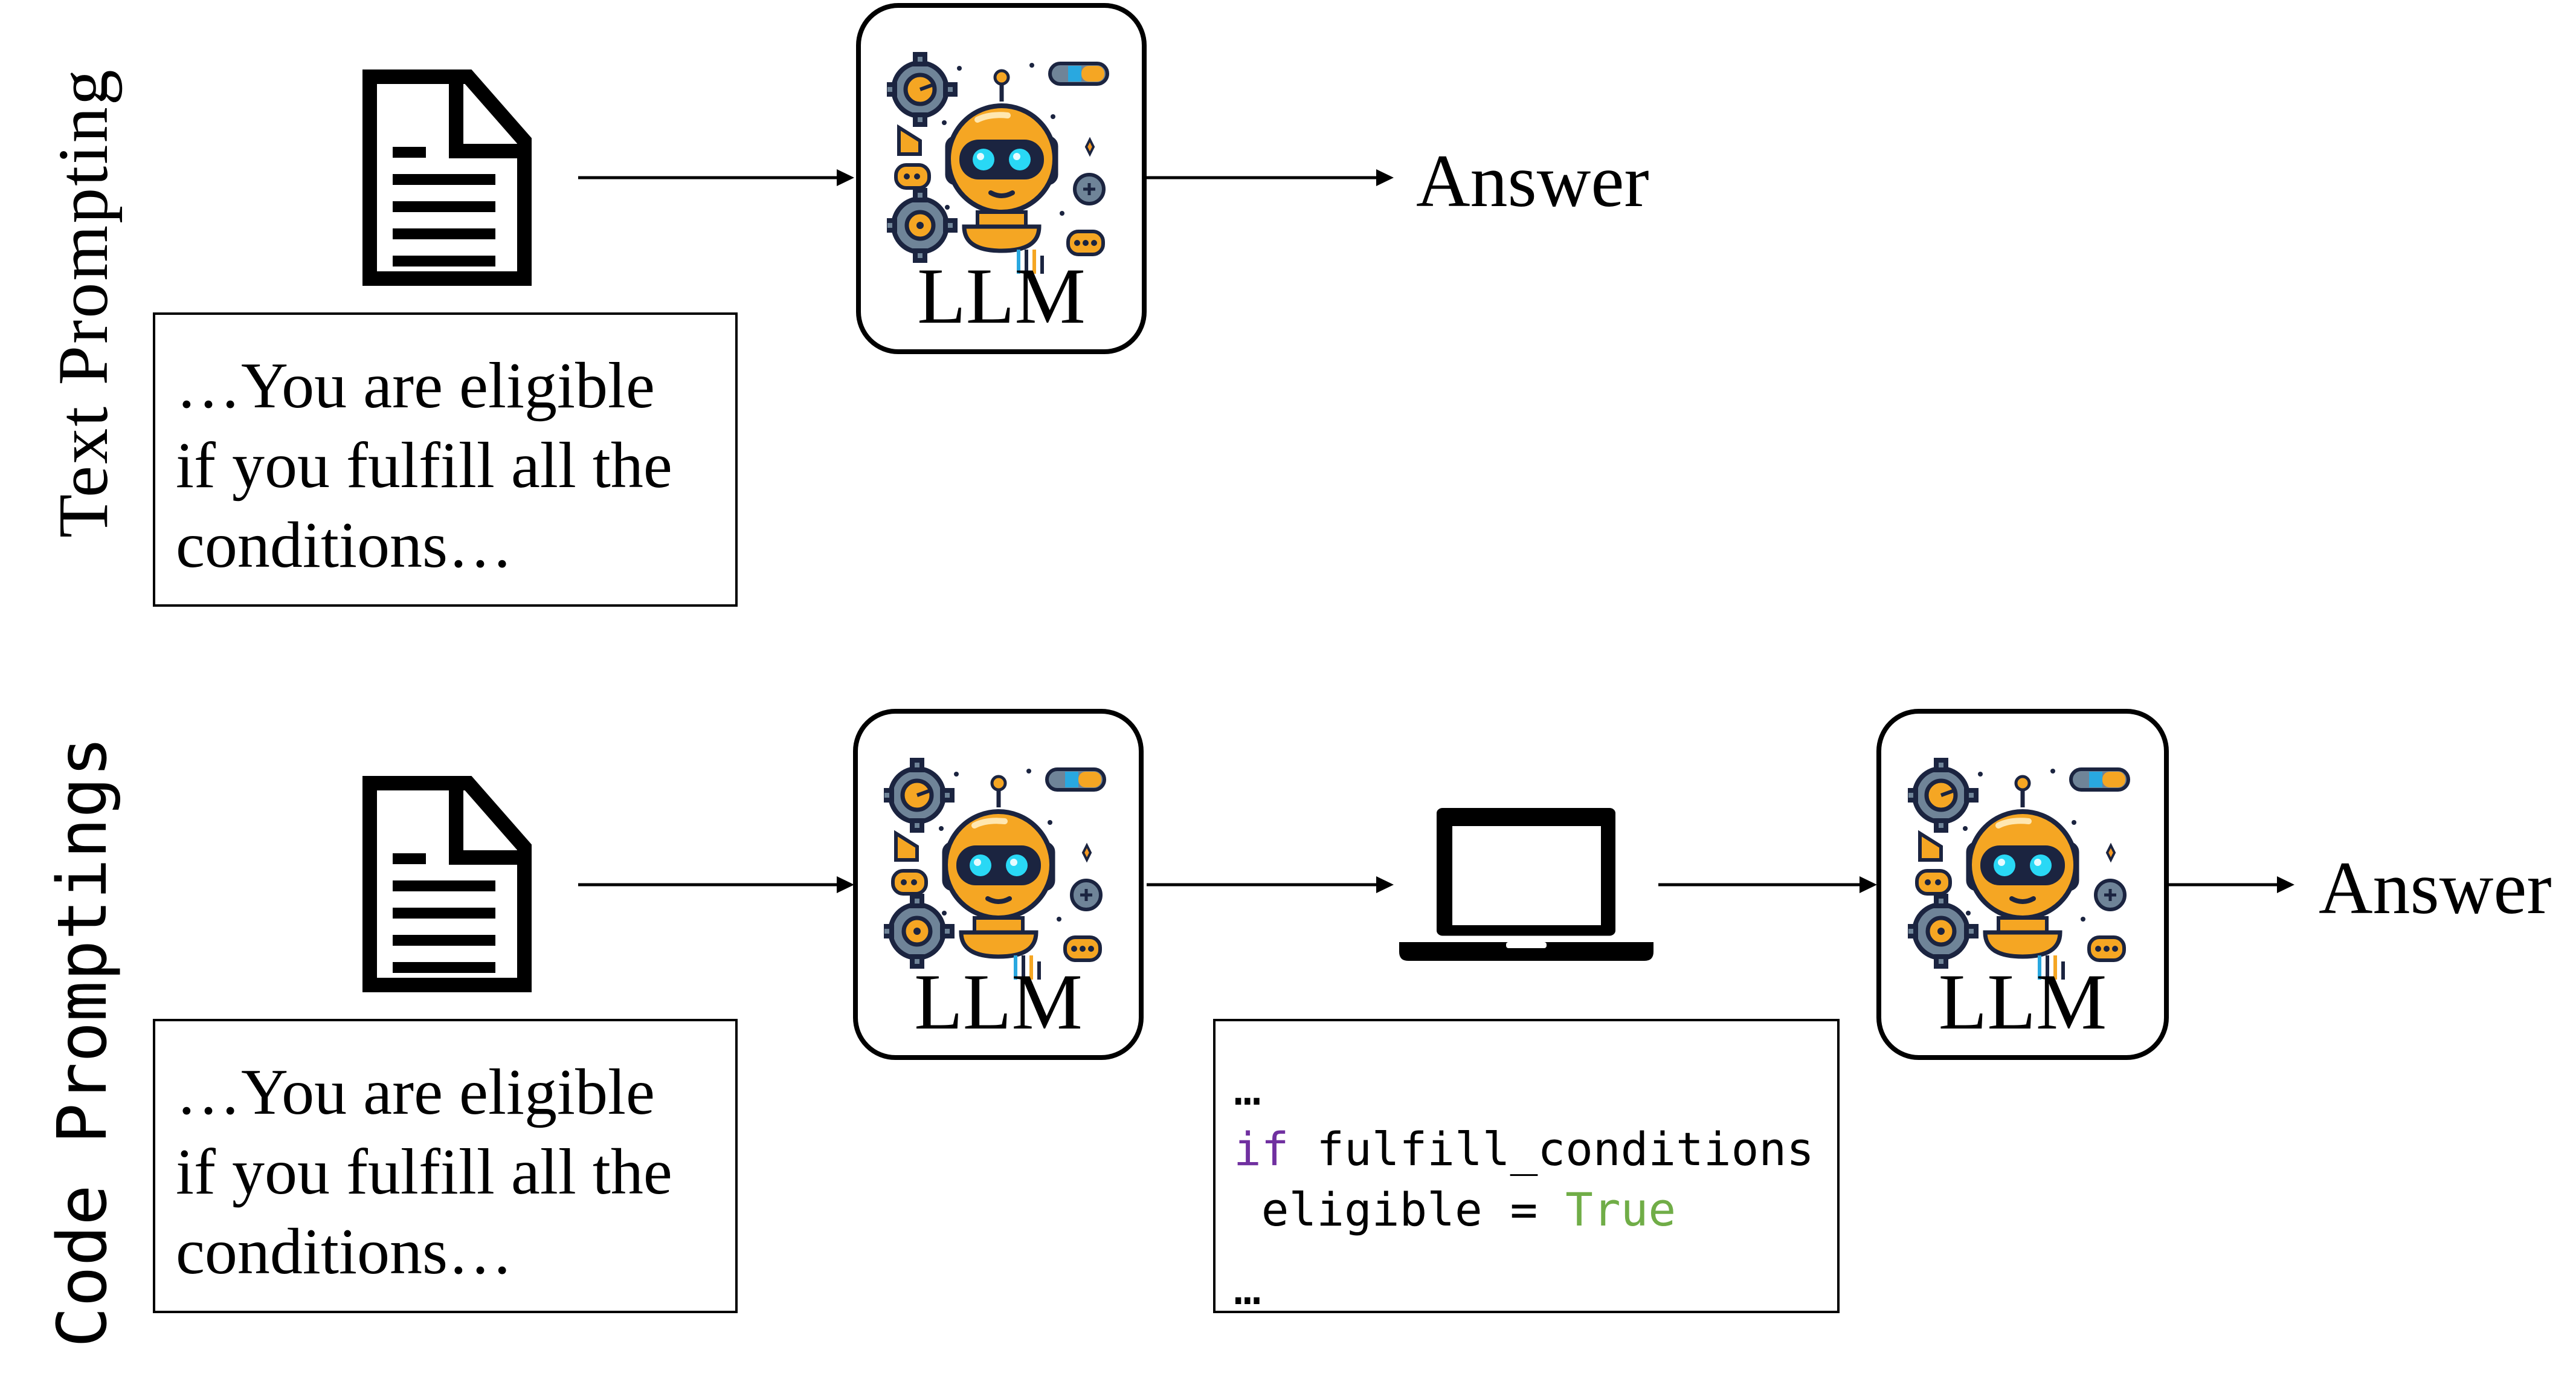 This screenshot has height=1376, width=2576. I want to click on code-keyword: if, so click(1261, 1149).